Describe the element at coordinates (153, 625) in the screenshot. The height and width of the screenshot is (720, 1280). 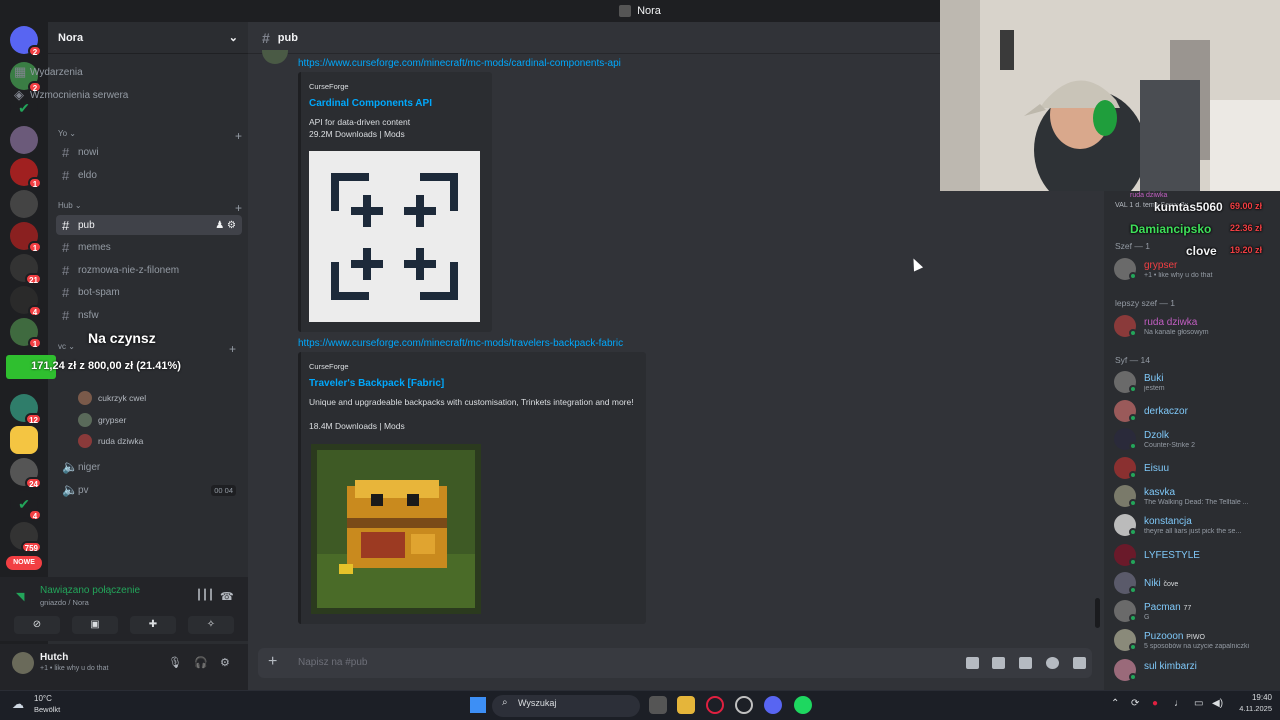
I see `activities-button: ✚` at that location.